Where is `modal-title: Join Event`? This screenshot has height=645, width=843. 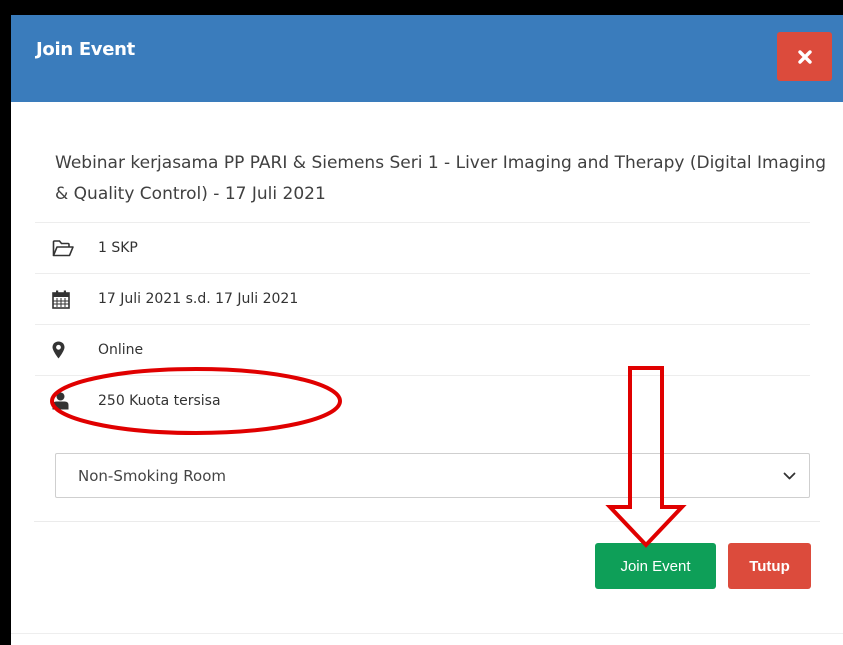
modal-title: Join Event is located at coordinates (85, 49).